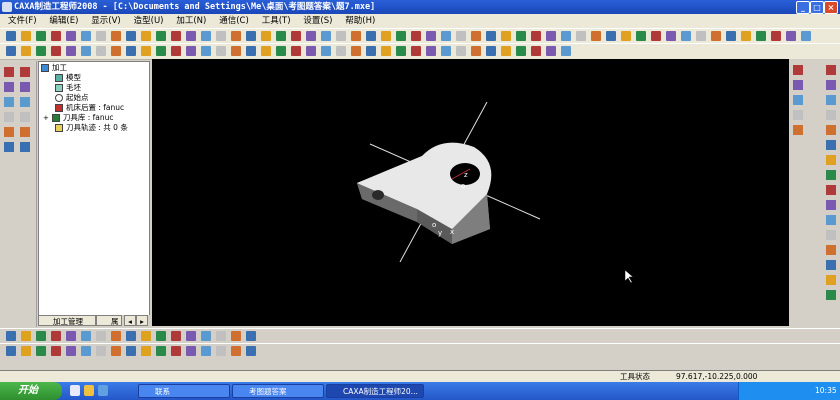 Image resolution: width=840 pixels, height=400 pixels. Describe the element at coordinates (67, 320) in the screenshot. I see `tab-machining-manager: 加工管理` at that location.